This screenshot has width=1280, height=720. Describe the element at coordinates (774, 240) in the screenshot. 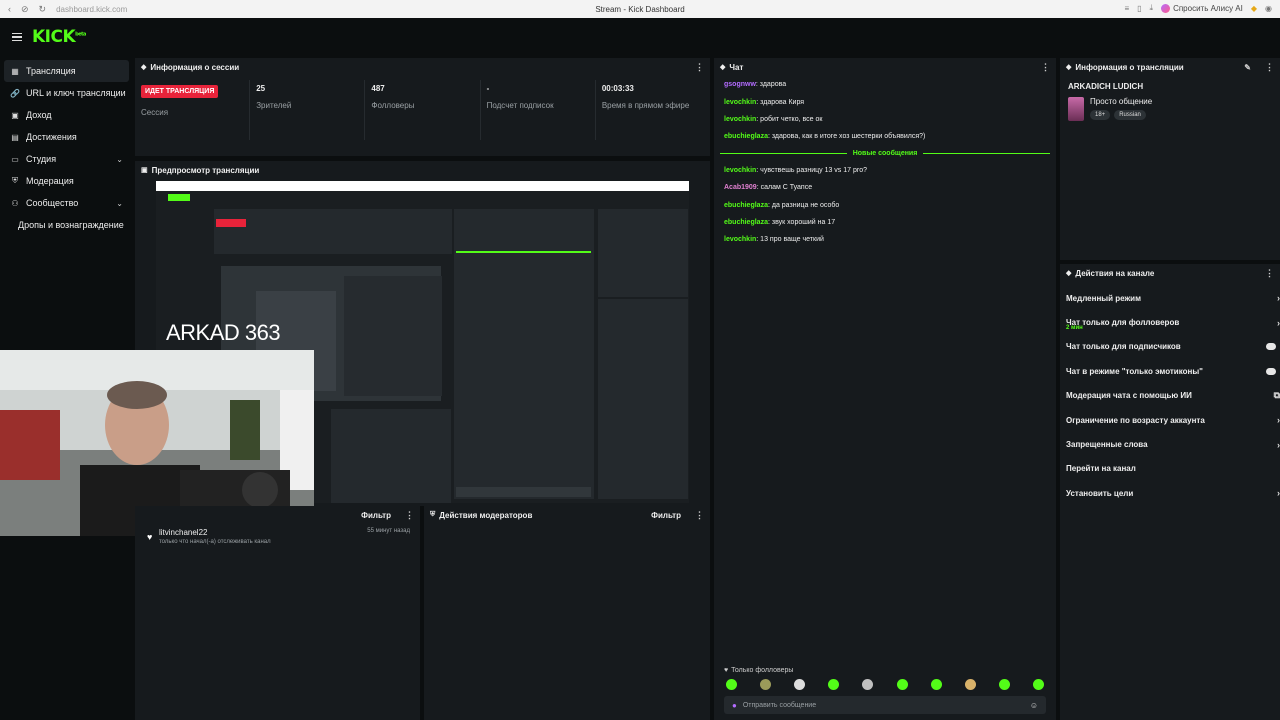

I see `chat-message: levochkin: 13 про ваще четкий` at that location.